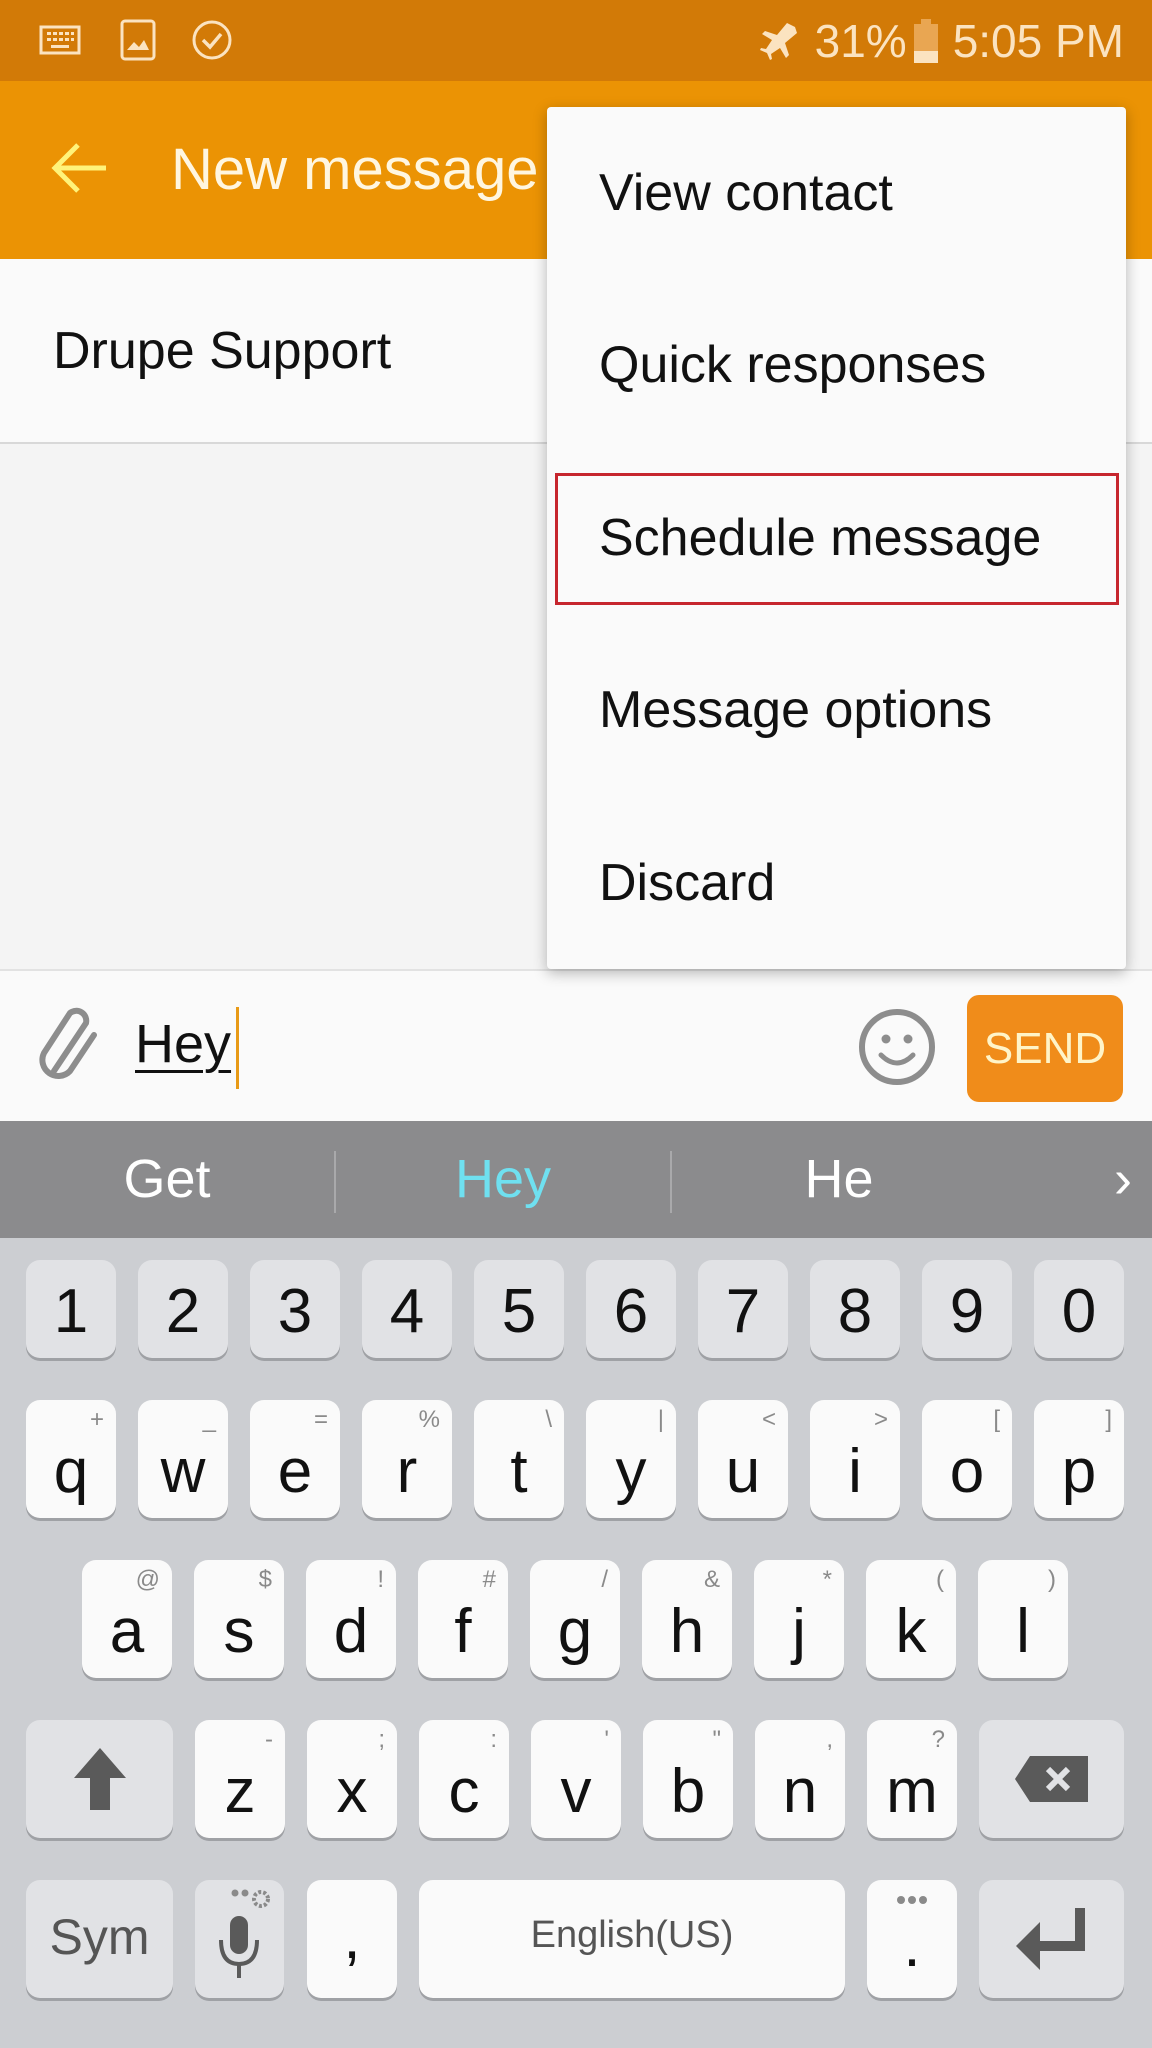 Image resolution: width=1152 pixels, height=2048 pixels. What do you see at coordinates (576, 1045) in the screenshot?
I see `compose-bar: Hey SEND` at bounding box center [576, 1045].